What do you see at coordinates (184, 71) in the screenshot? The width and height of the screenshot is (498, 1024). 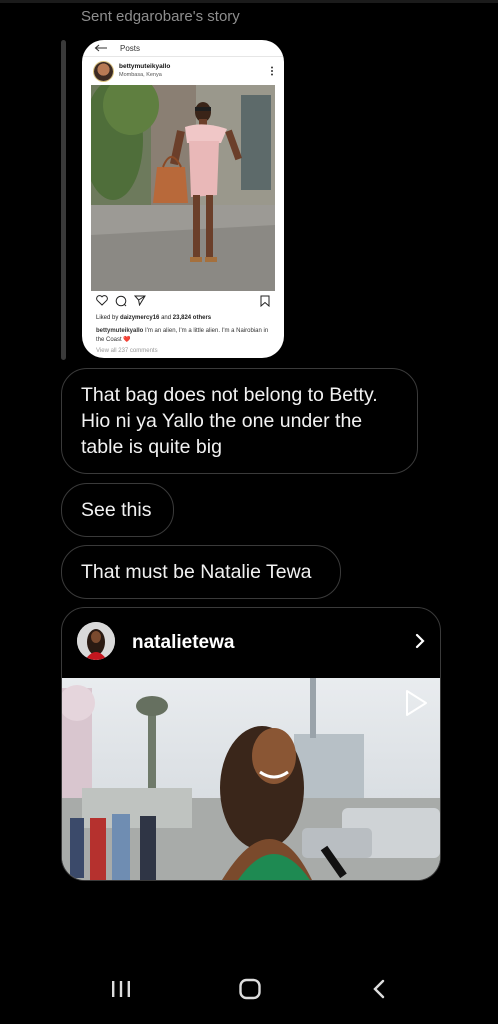 I see `post-profile-row: bettymuteikyallo Mombasa, Kenya` at bounding box center [184, 71].